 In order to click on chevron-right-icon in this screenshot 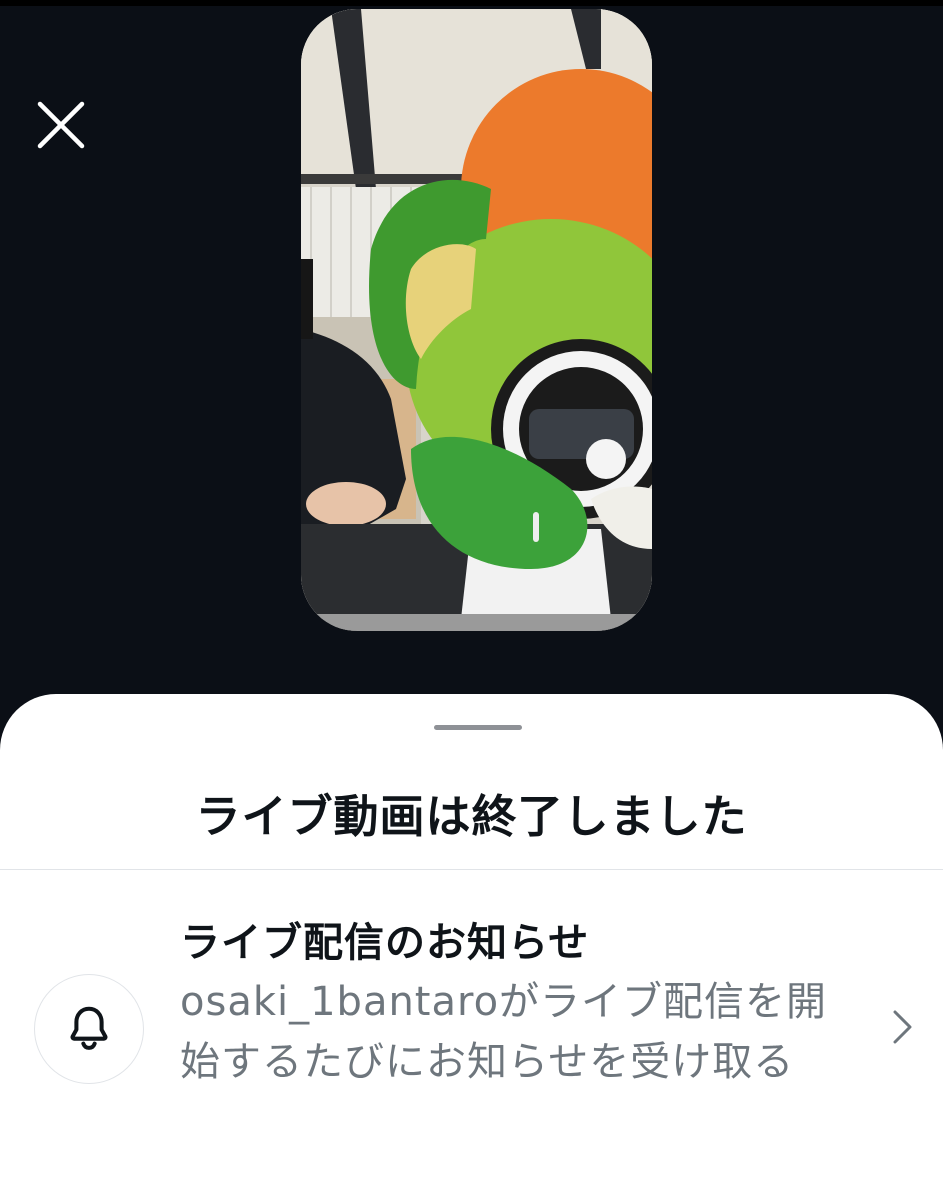, I will do `click(903, 1027)`.